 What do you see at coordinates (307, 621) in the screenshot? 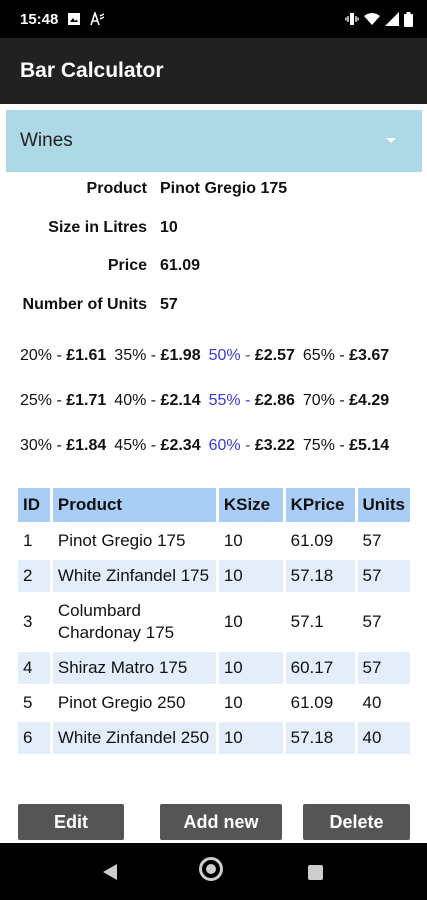
I see `cell-kprice: 57.1` at bounding box center [307, 621].